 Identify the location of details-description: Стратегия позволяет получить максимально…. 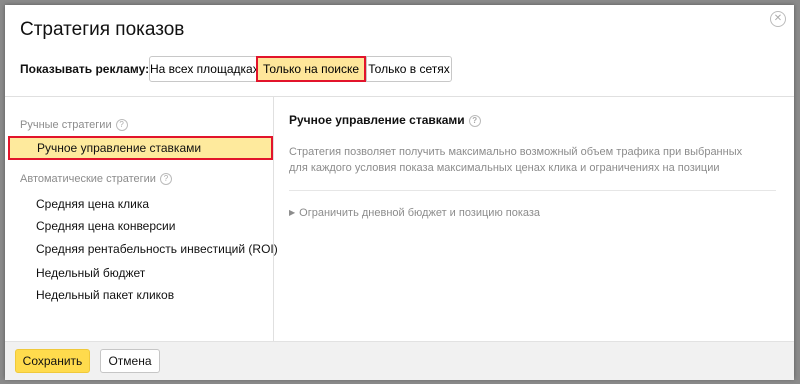
(516, 160).